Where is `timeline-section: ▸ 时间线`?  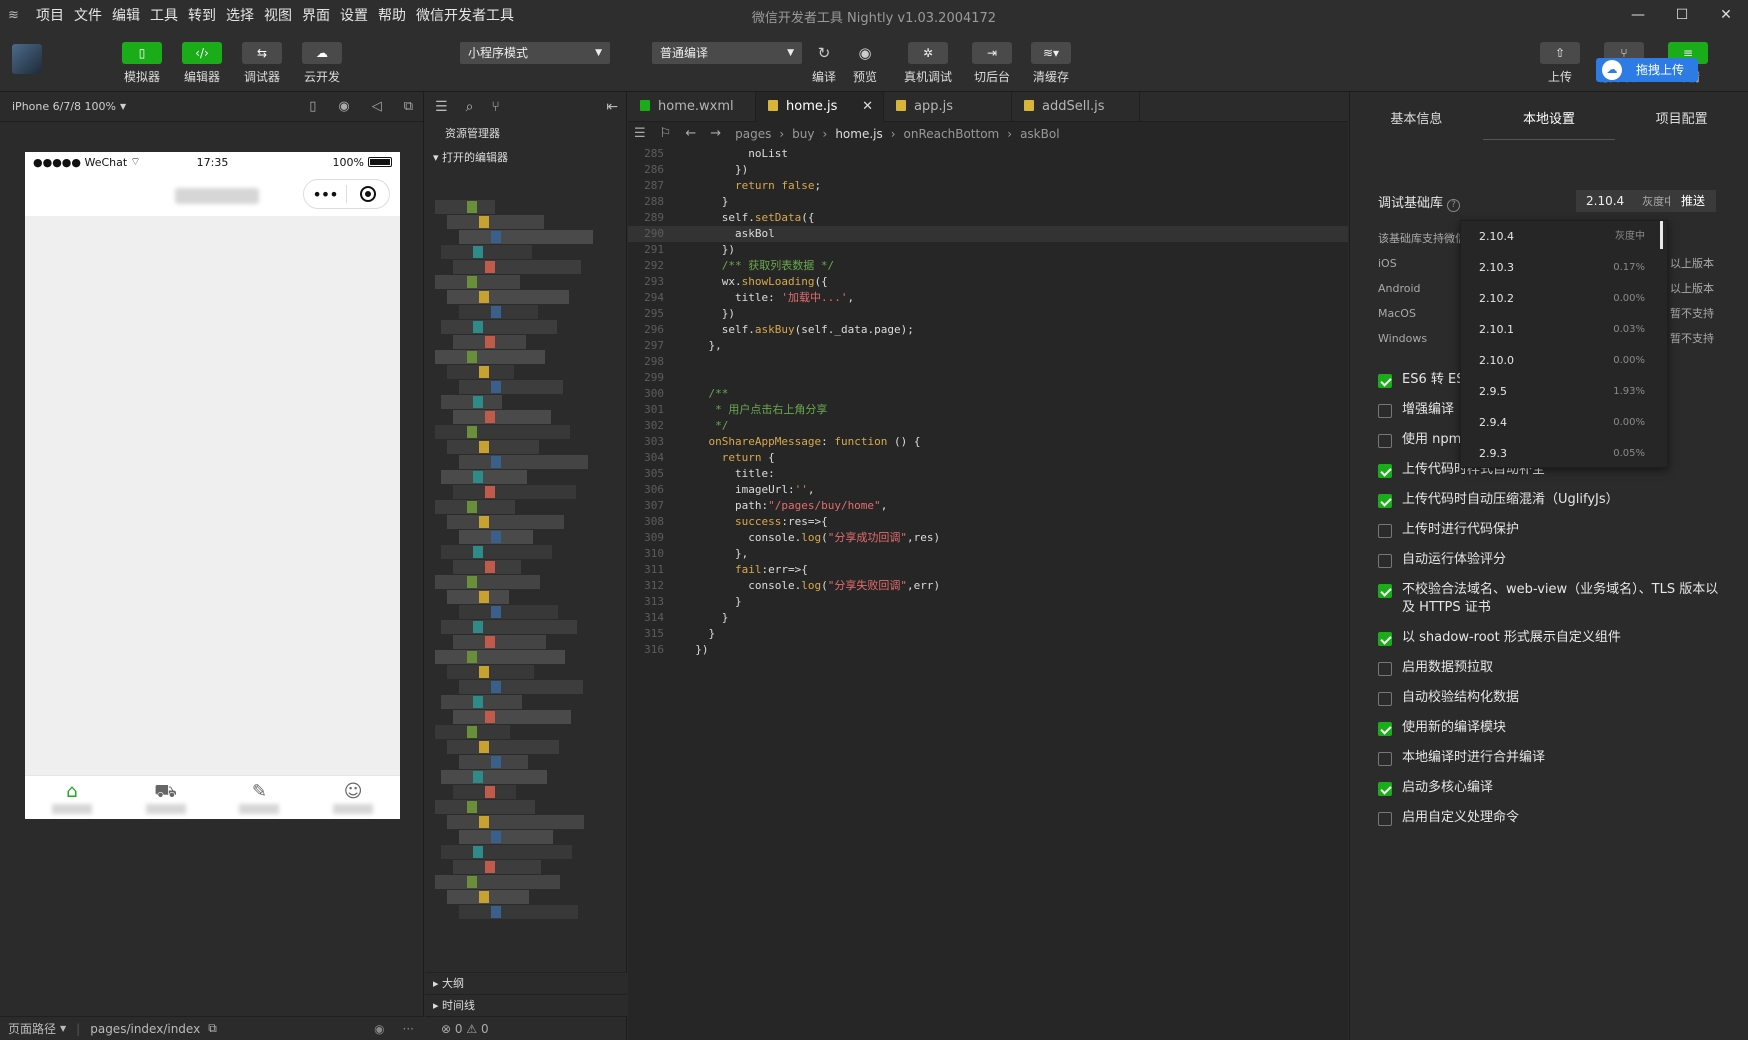
timeline-section: ▸ 时间线 is located at coordinates (526, 1005).